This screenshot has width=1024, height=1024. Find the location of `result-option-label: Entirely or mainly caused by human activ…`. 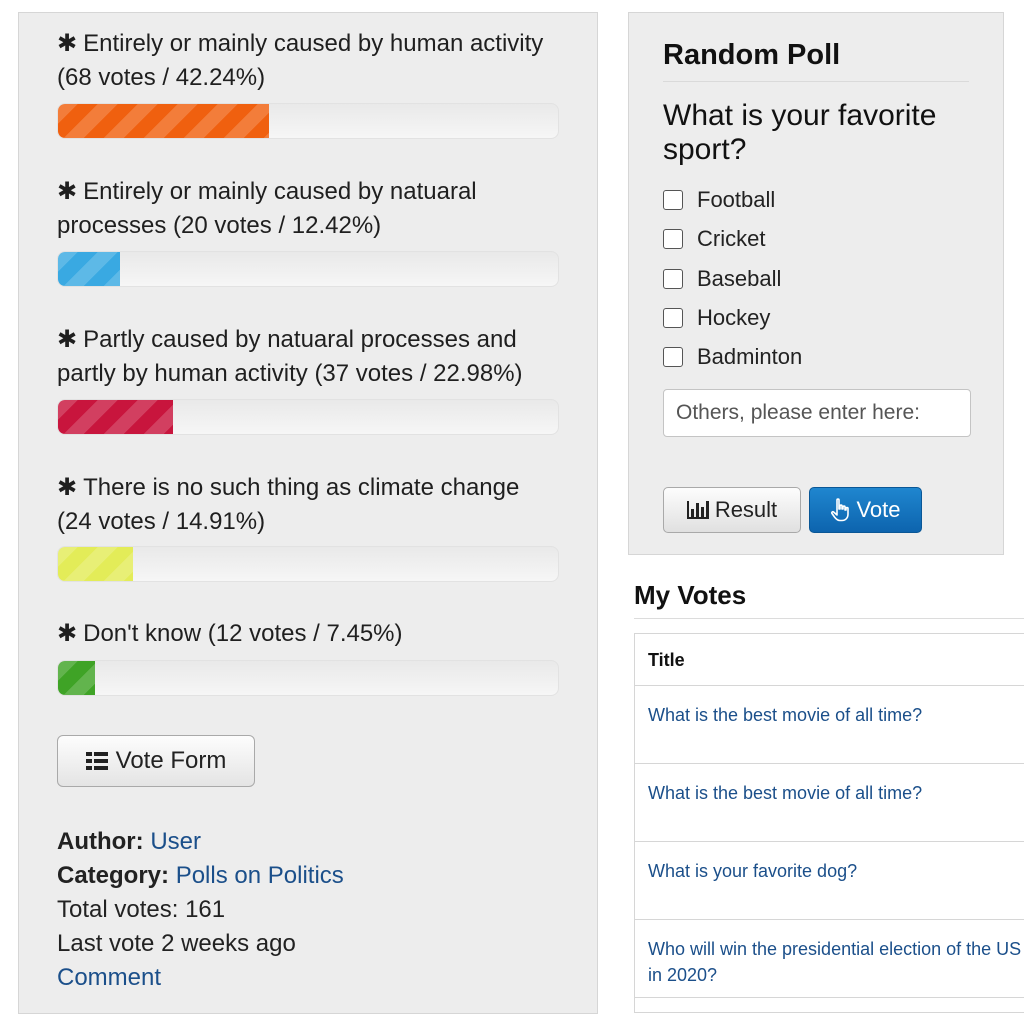

result-option-label: Entirely or mainly caused by human activ… is located at coordinates (300, 60).